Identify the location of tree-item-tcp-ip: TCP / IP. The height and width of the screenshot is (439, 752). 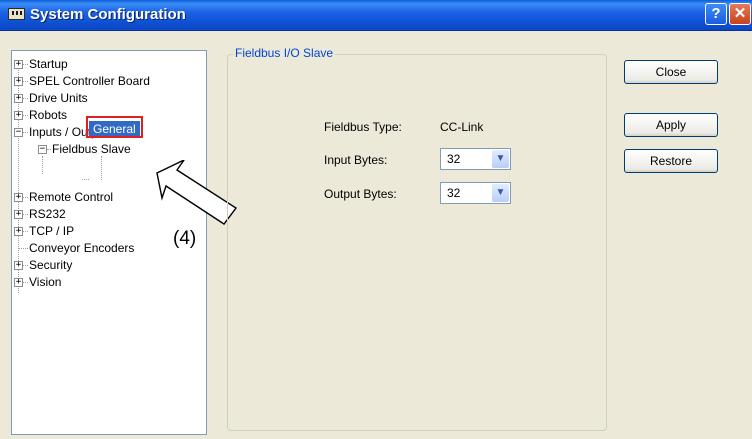
(51, 231).